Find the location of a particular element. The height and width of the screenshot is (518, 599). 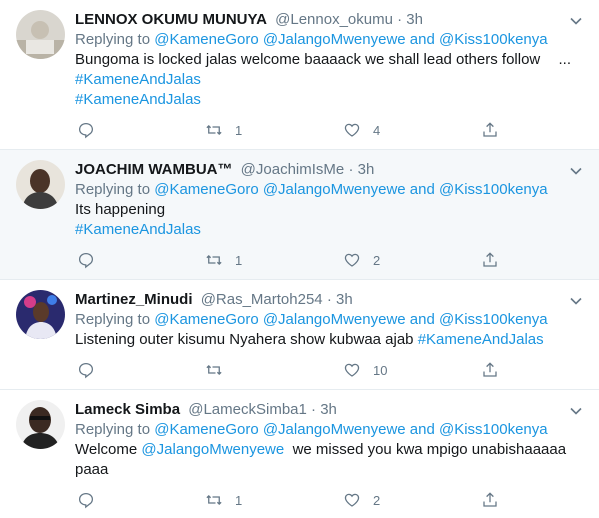

tweet-text: we missed you kwa mpigo unabishaaaaa is located at coordinates (425, 449).